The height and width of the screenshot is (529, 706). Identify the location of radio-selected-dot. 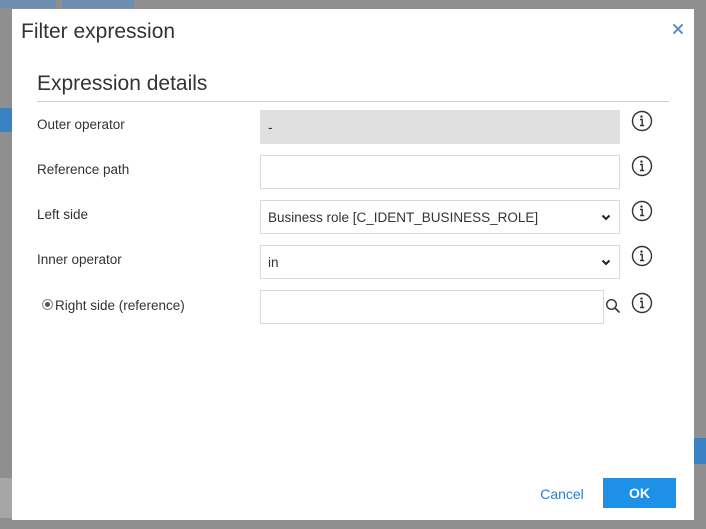
(47, 304).